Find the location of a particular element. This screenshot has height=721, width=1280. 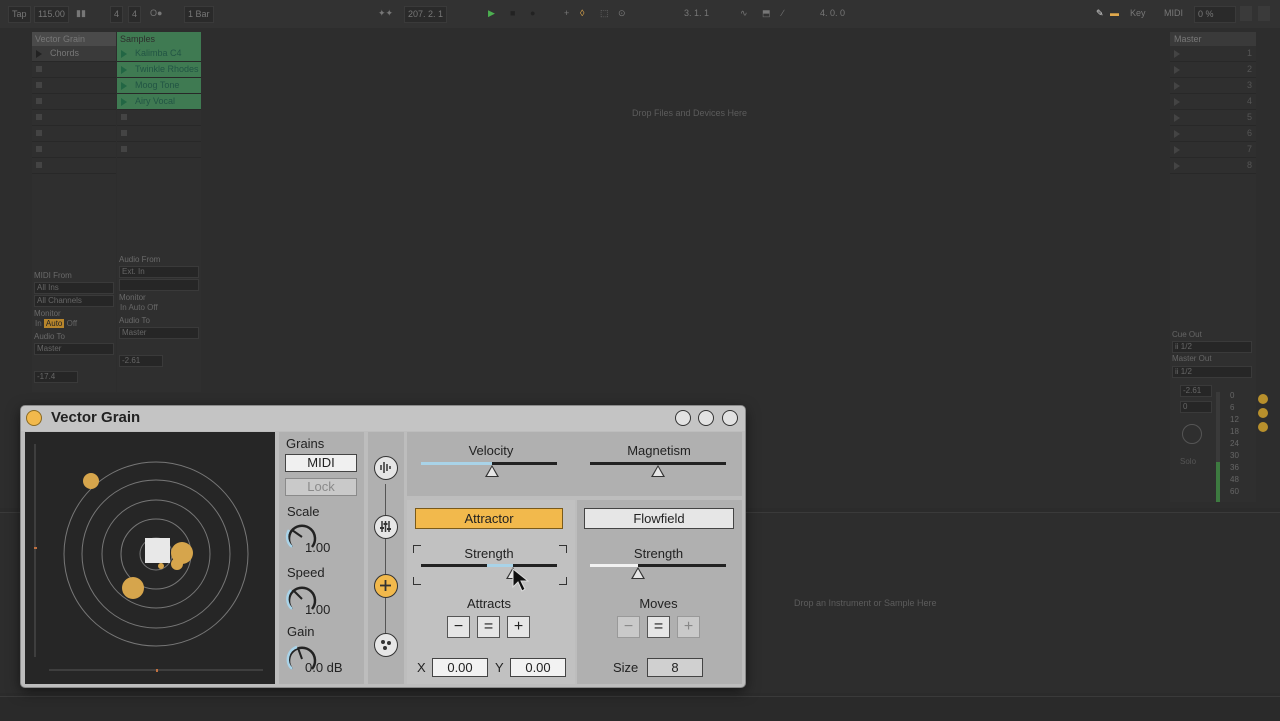

loop-length-field: 4. 0. 0 is located at coordinates (832, 13).